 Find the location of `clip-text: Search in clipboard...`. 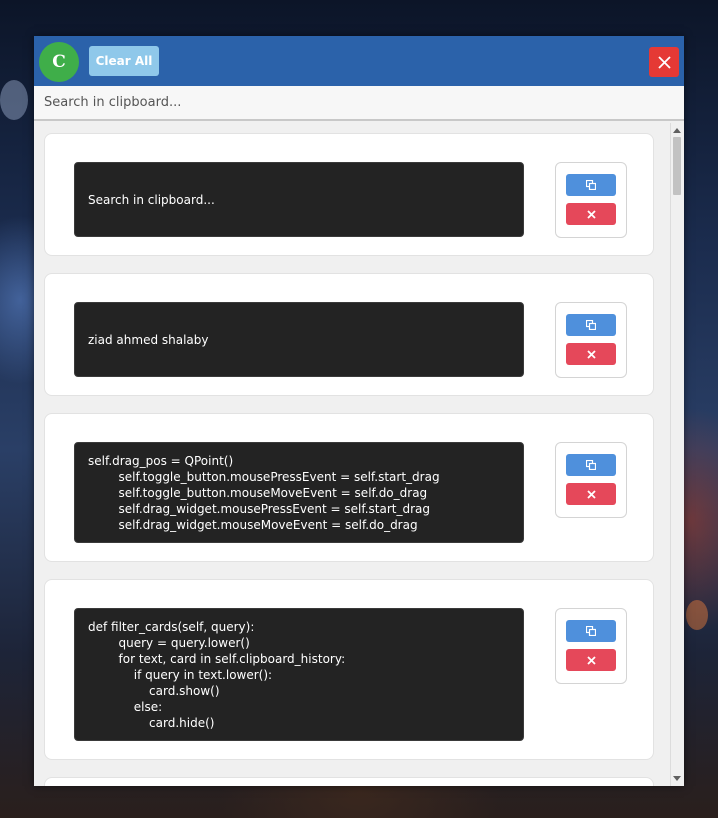

clip-text: Search in clipboard... is located at coordinates (151, 199).